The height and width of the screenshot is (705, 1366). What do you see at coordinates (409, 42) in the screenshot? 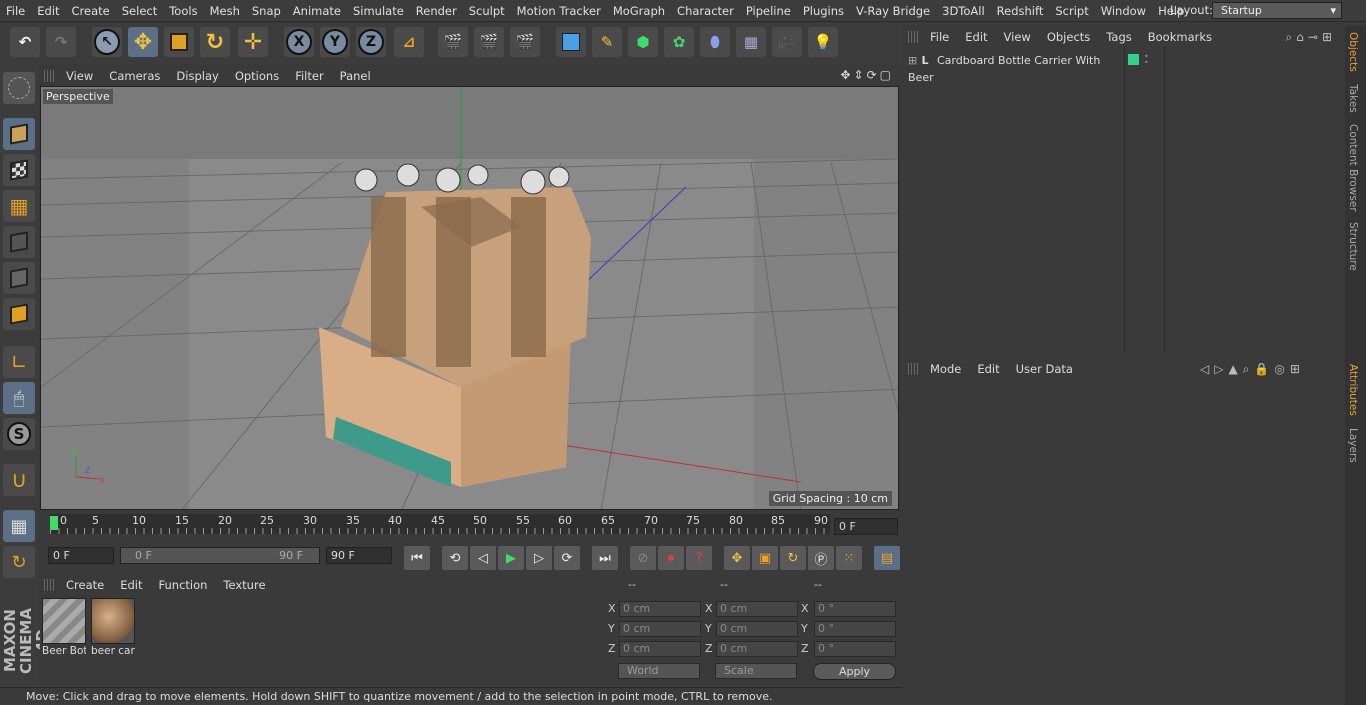
I see `coordinate-system-button: ⊿` at bounding box center [409, 42].